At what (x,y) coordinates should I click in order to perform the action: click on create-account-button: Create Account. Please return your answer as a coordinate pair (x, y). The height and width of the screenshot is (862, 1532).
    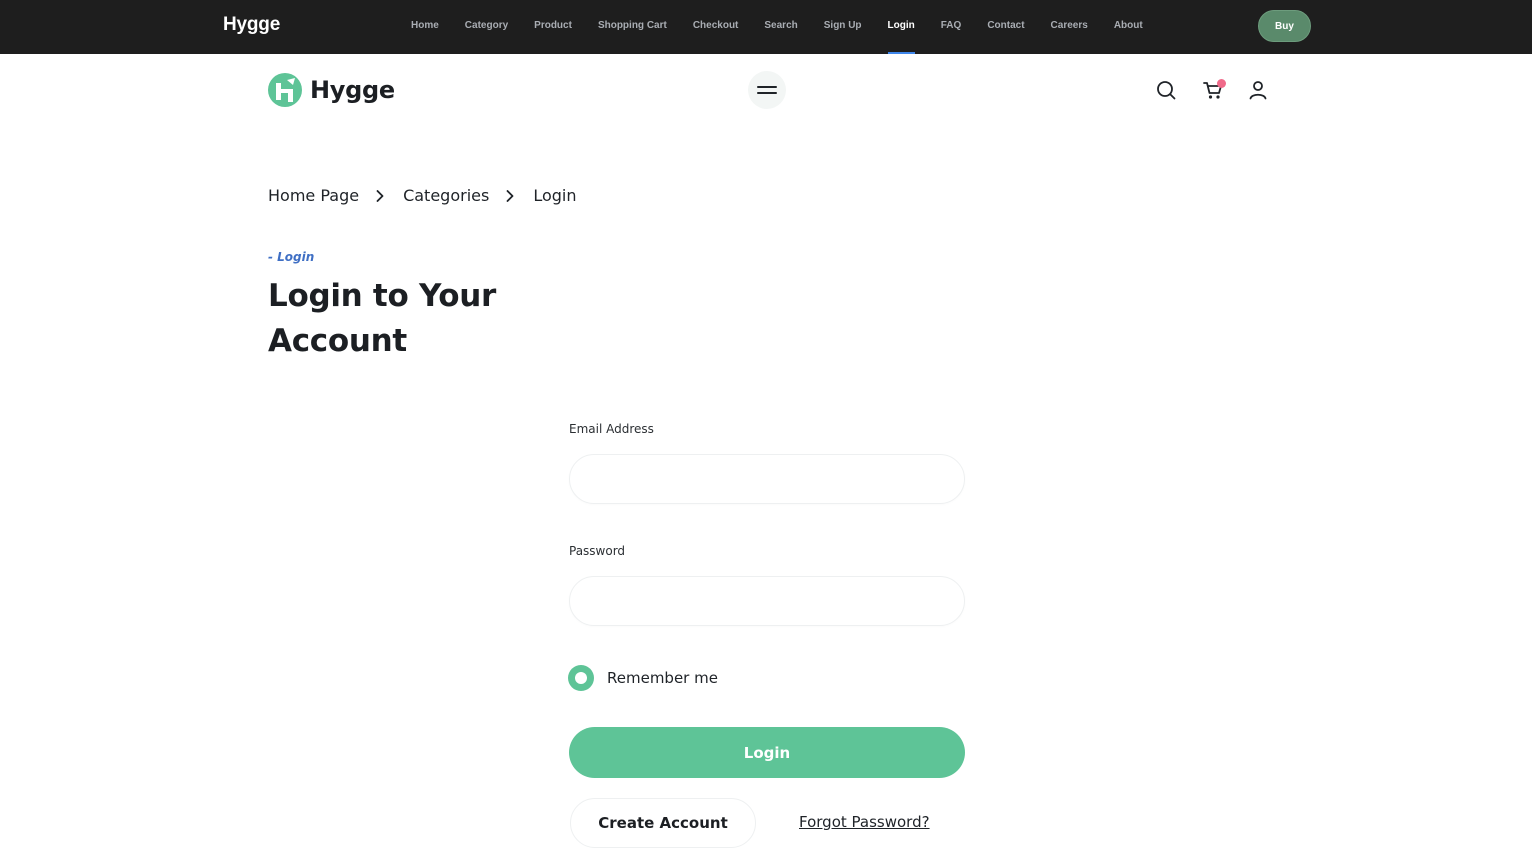
    Looking at the image, I should click on (663, 823).